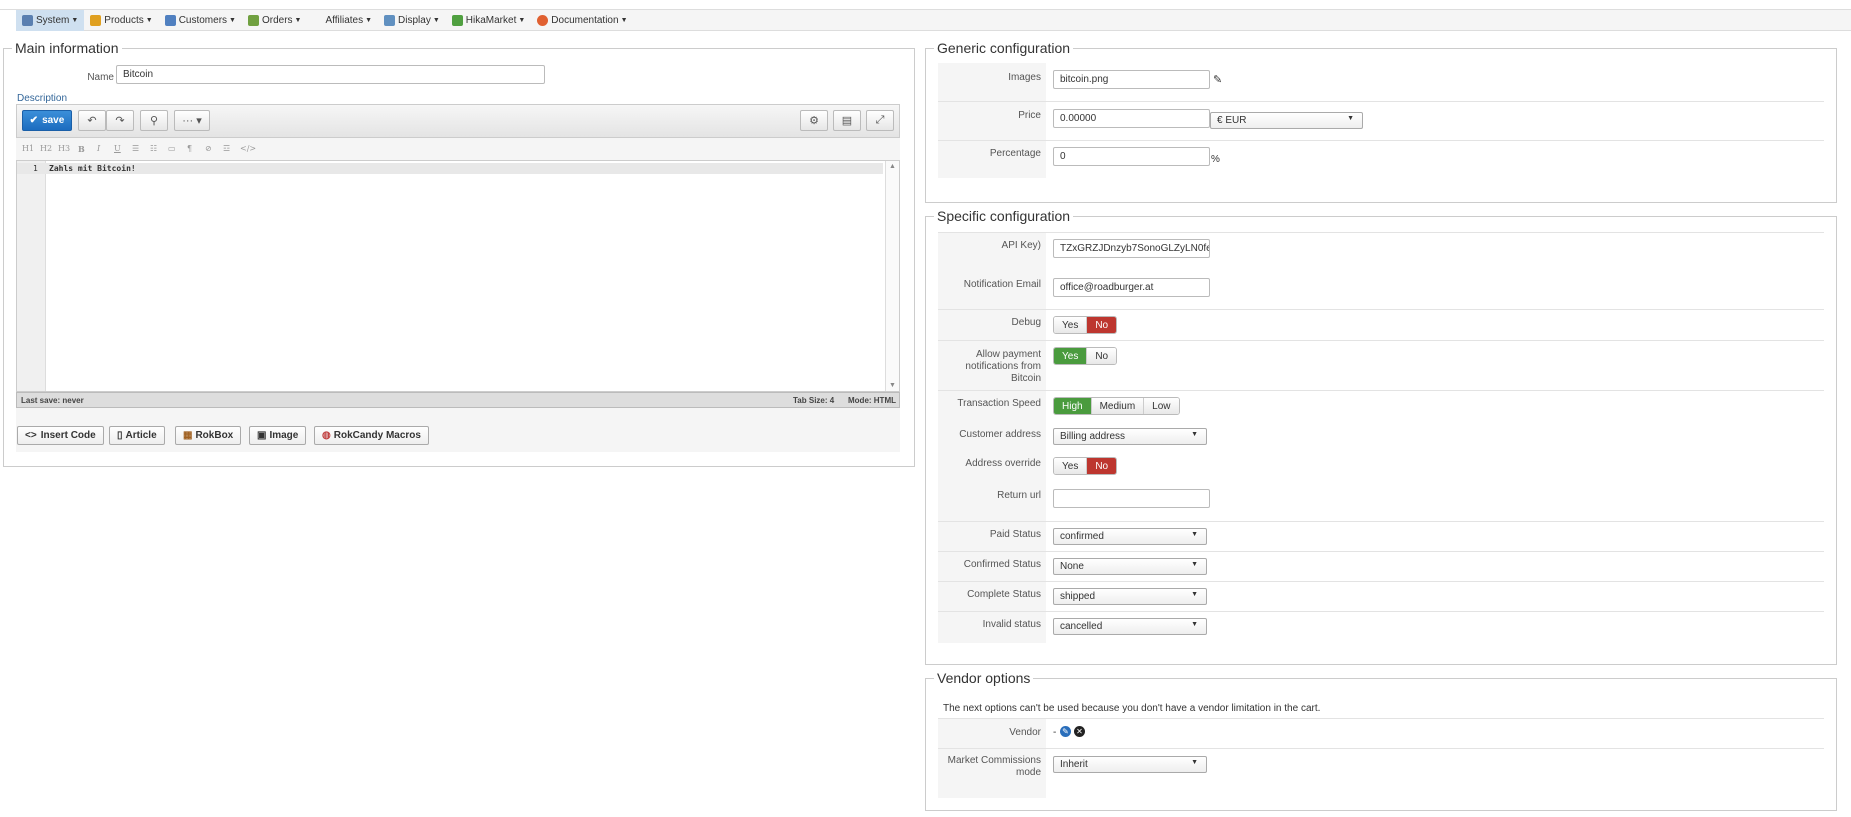 The height and width of the screenshot is (817, 1851). I want to click on settings-button: ⚙, so click(814, 120).